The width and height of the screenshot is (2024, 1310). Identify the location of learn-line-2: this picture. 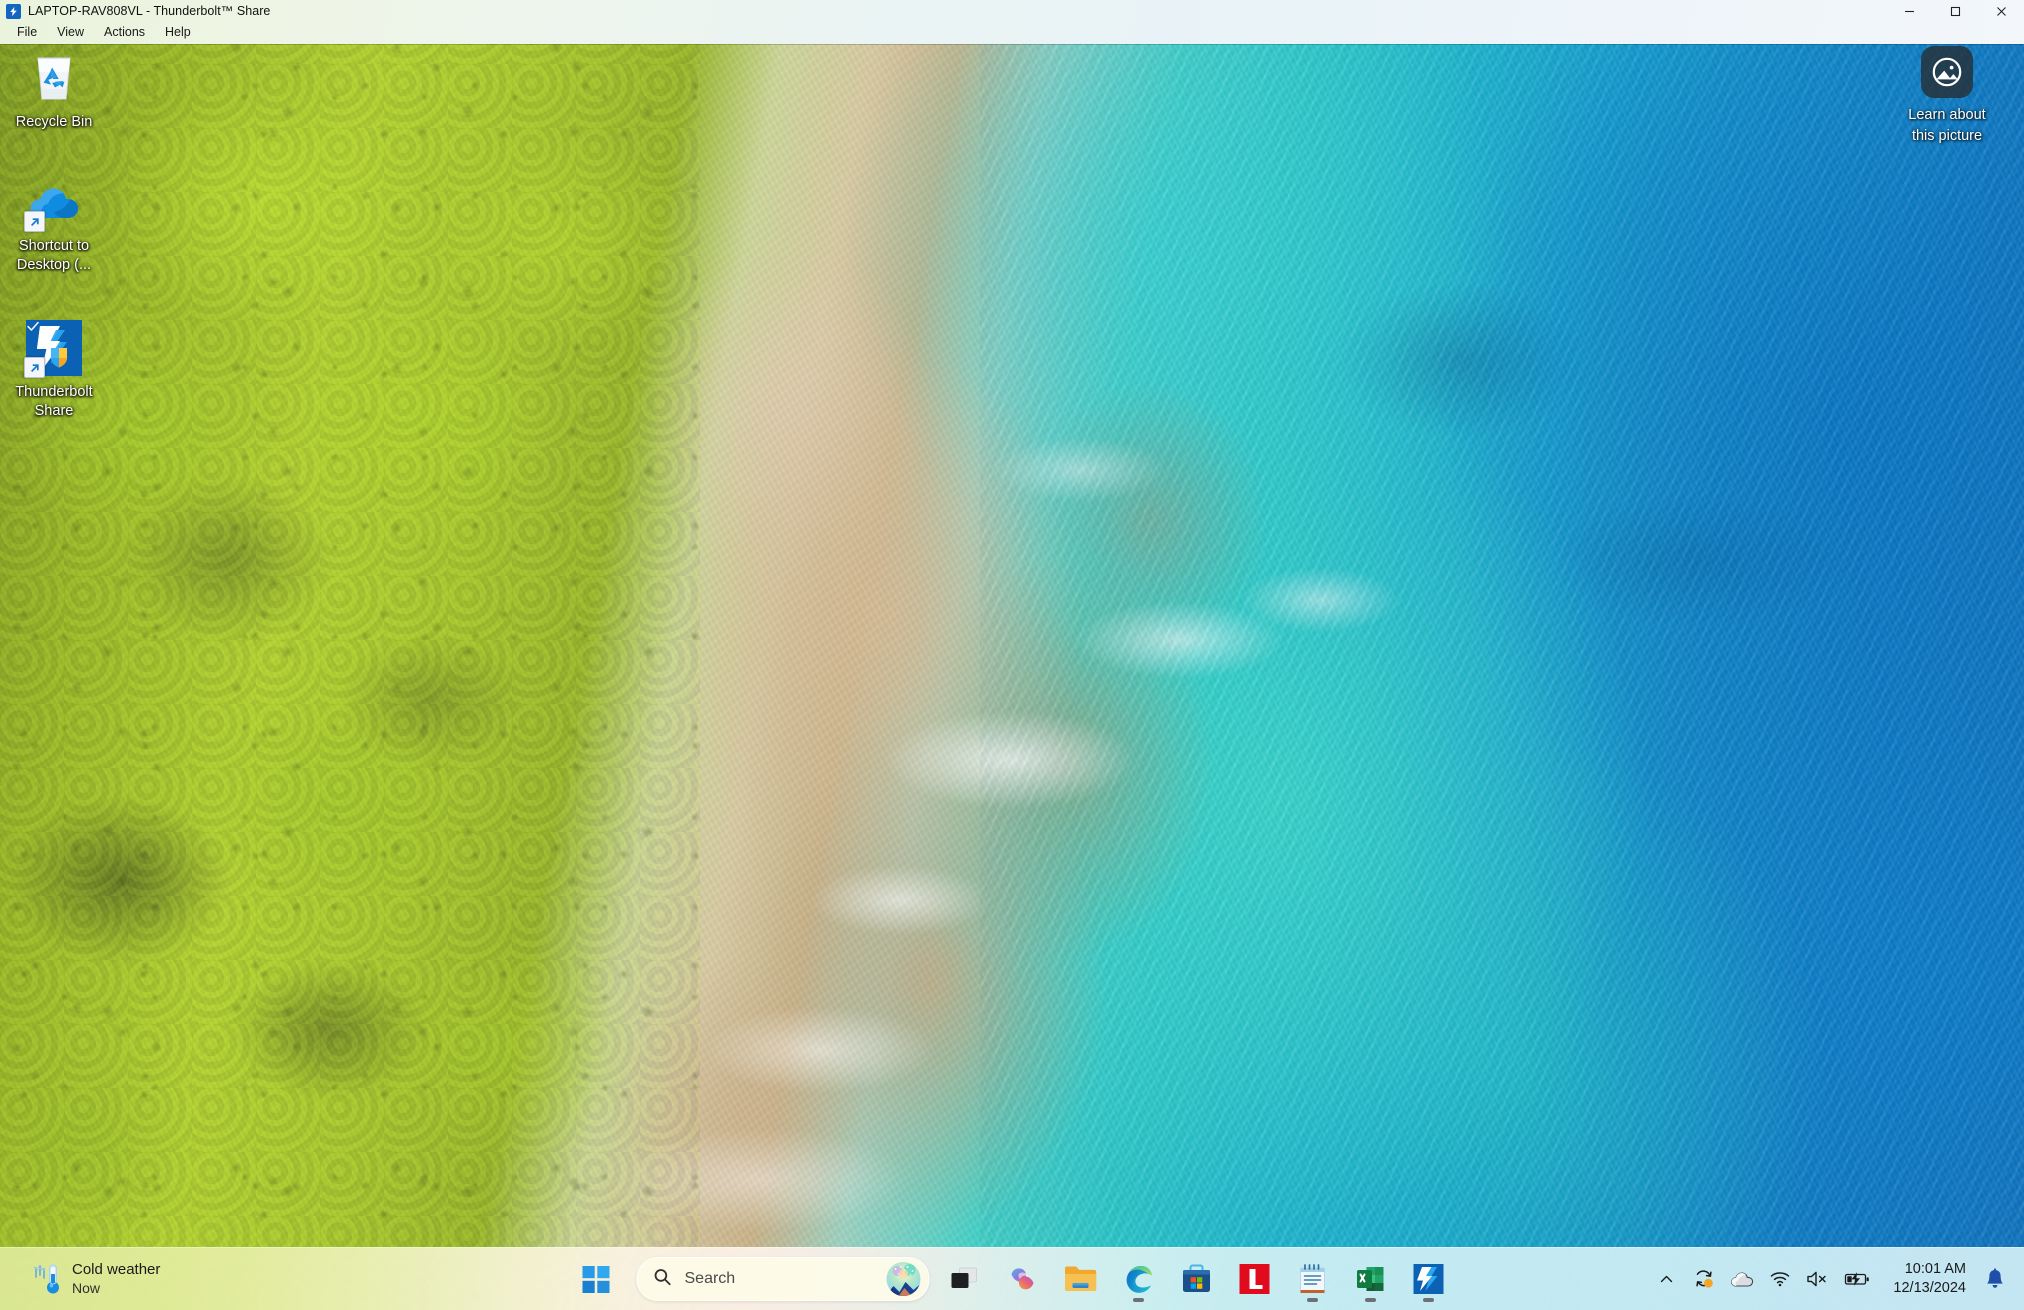
(1947, 136).